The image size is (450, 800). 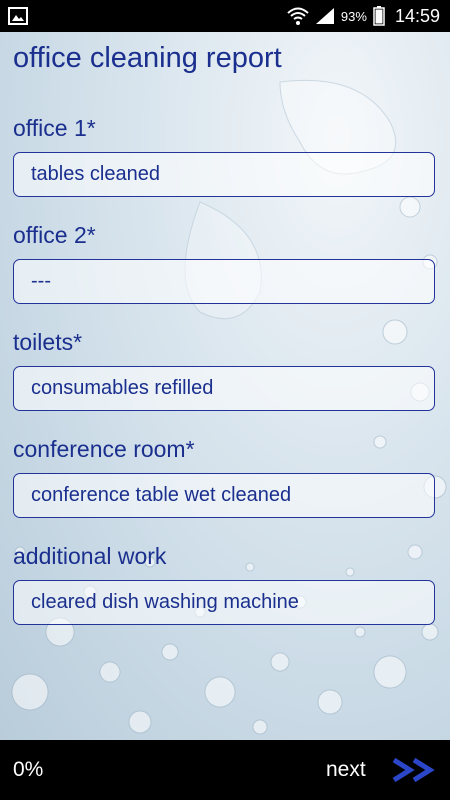 What do you see at coordinates (224, 174) in the screenshot?
I see `office-1-field: tables cleaned` at bounding box center [224, 174].